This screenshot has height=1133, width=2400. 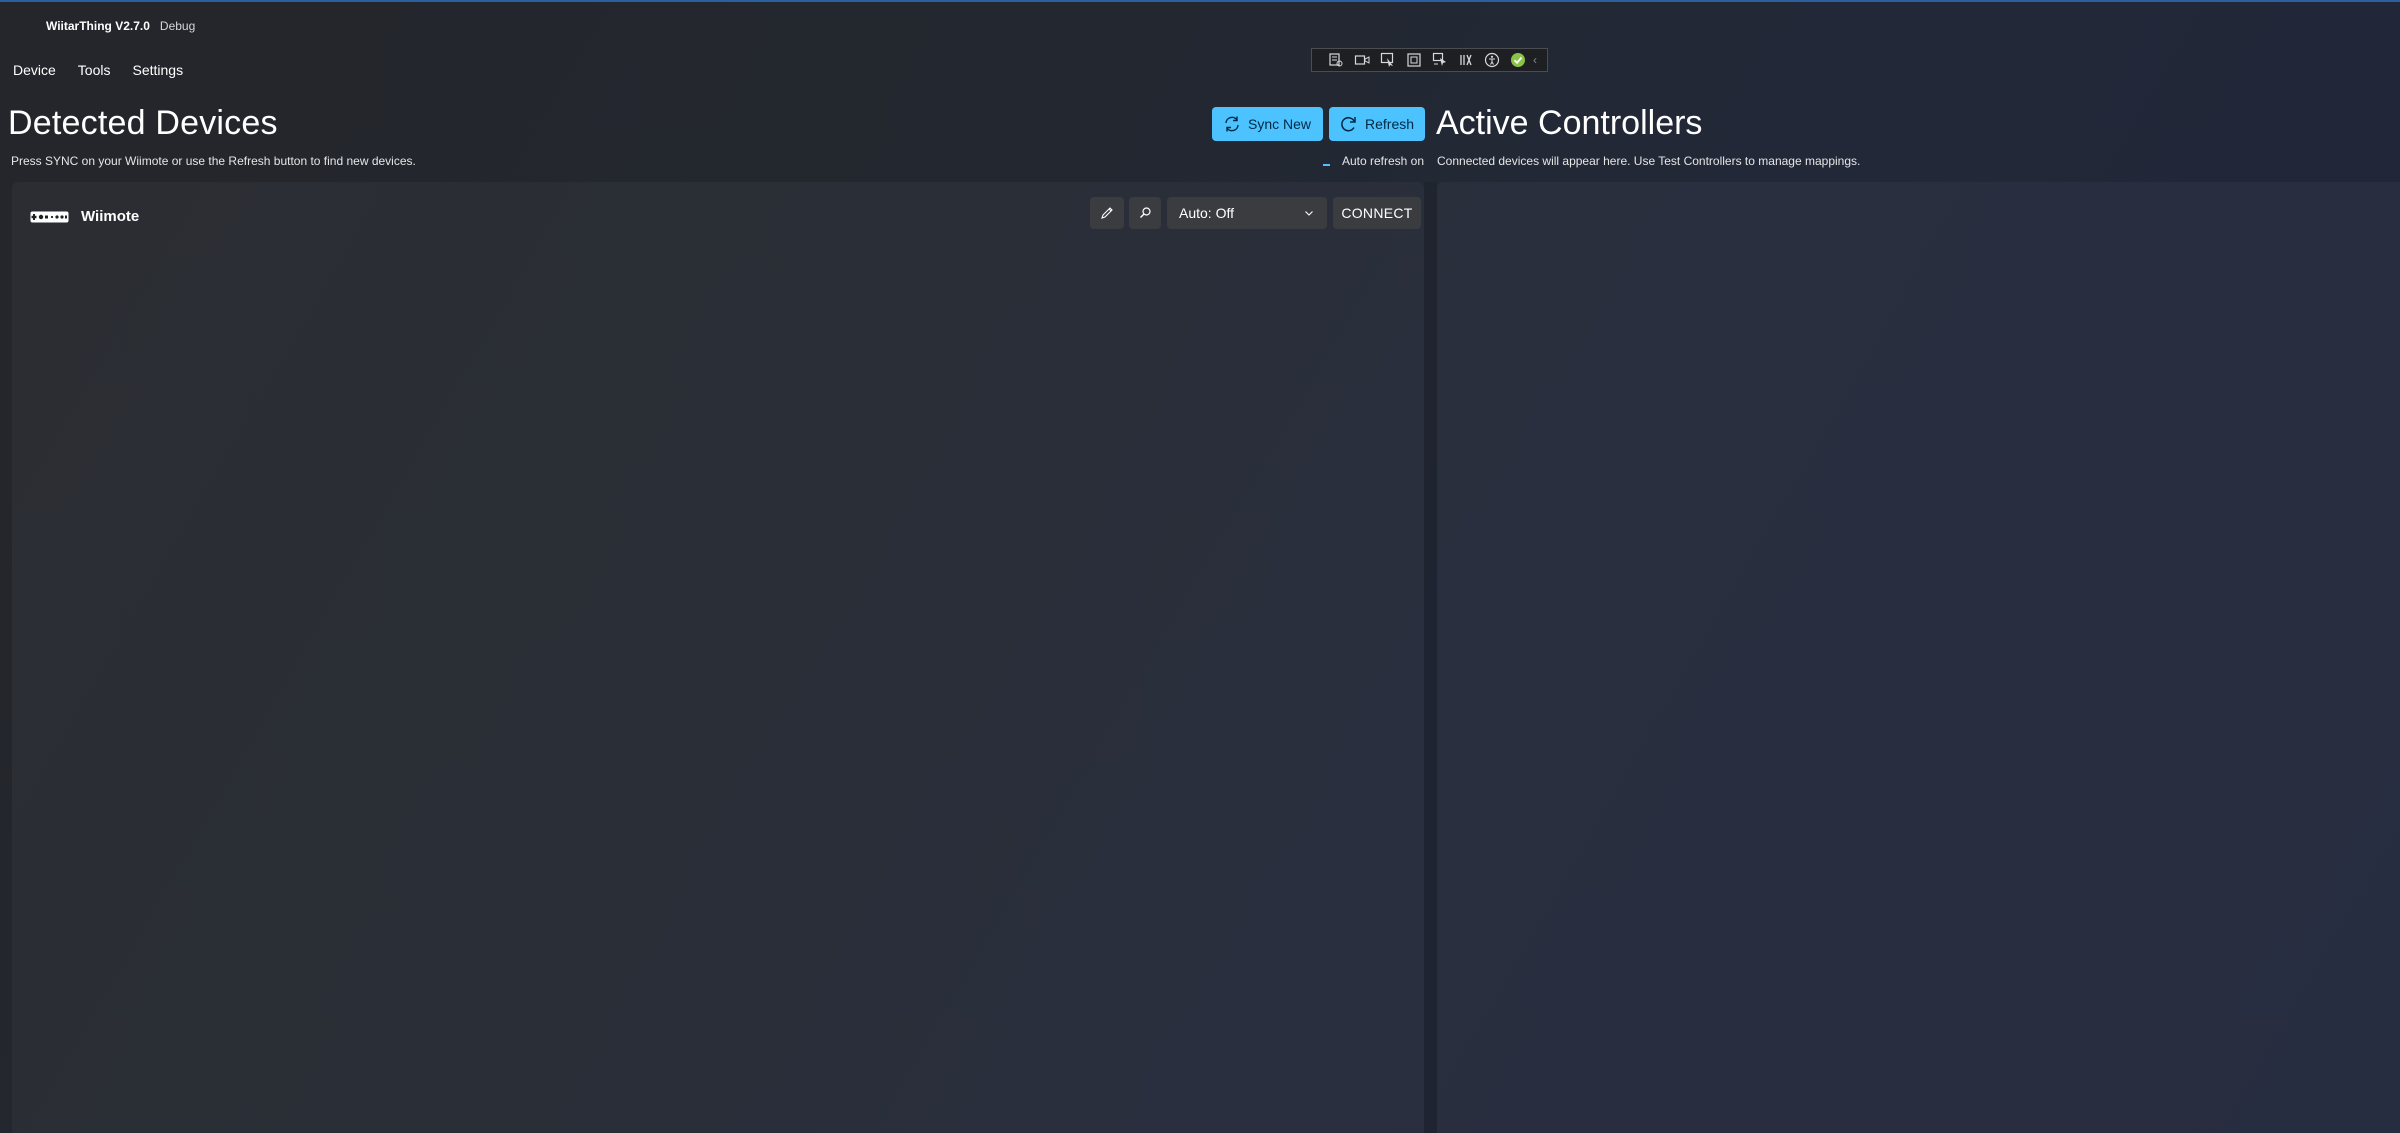 What do you see at coordinates (1377, 213) in the screenshot?
I see `connect-button: CONNECT` at bounding box center [1377, 213].